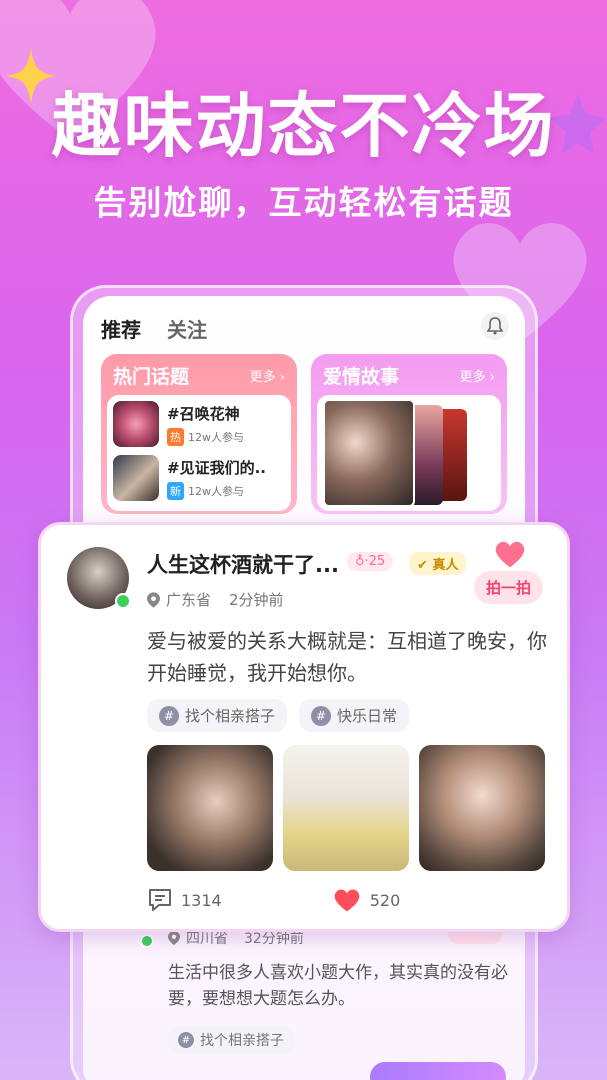  I want to click on comment-button: 1314, so click(184, 900).